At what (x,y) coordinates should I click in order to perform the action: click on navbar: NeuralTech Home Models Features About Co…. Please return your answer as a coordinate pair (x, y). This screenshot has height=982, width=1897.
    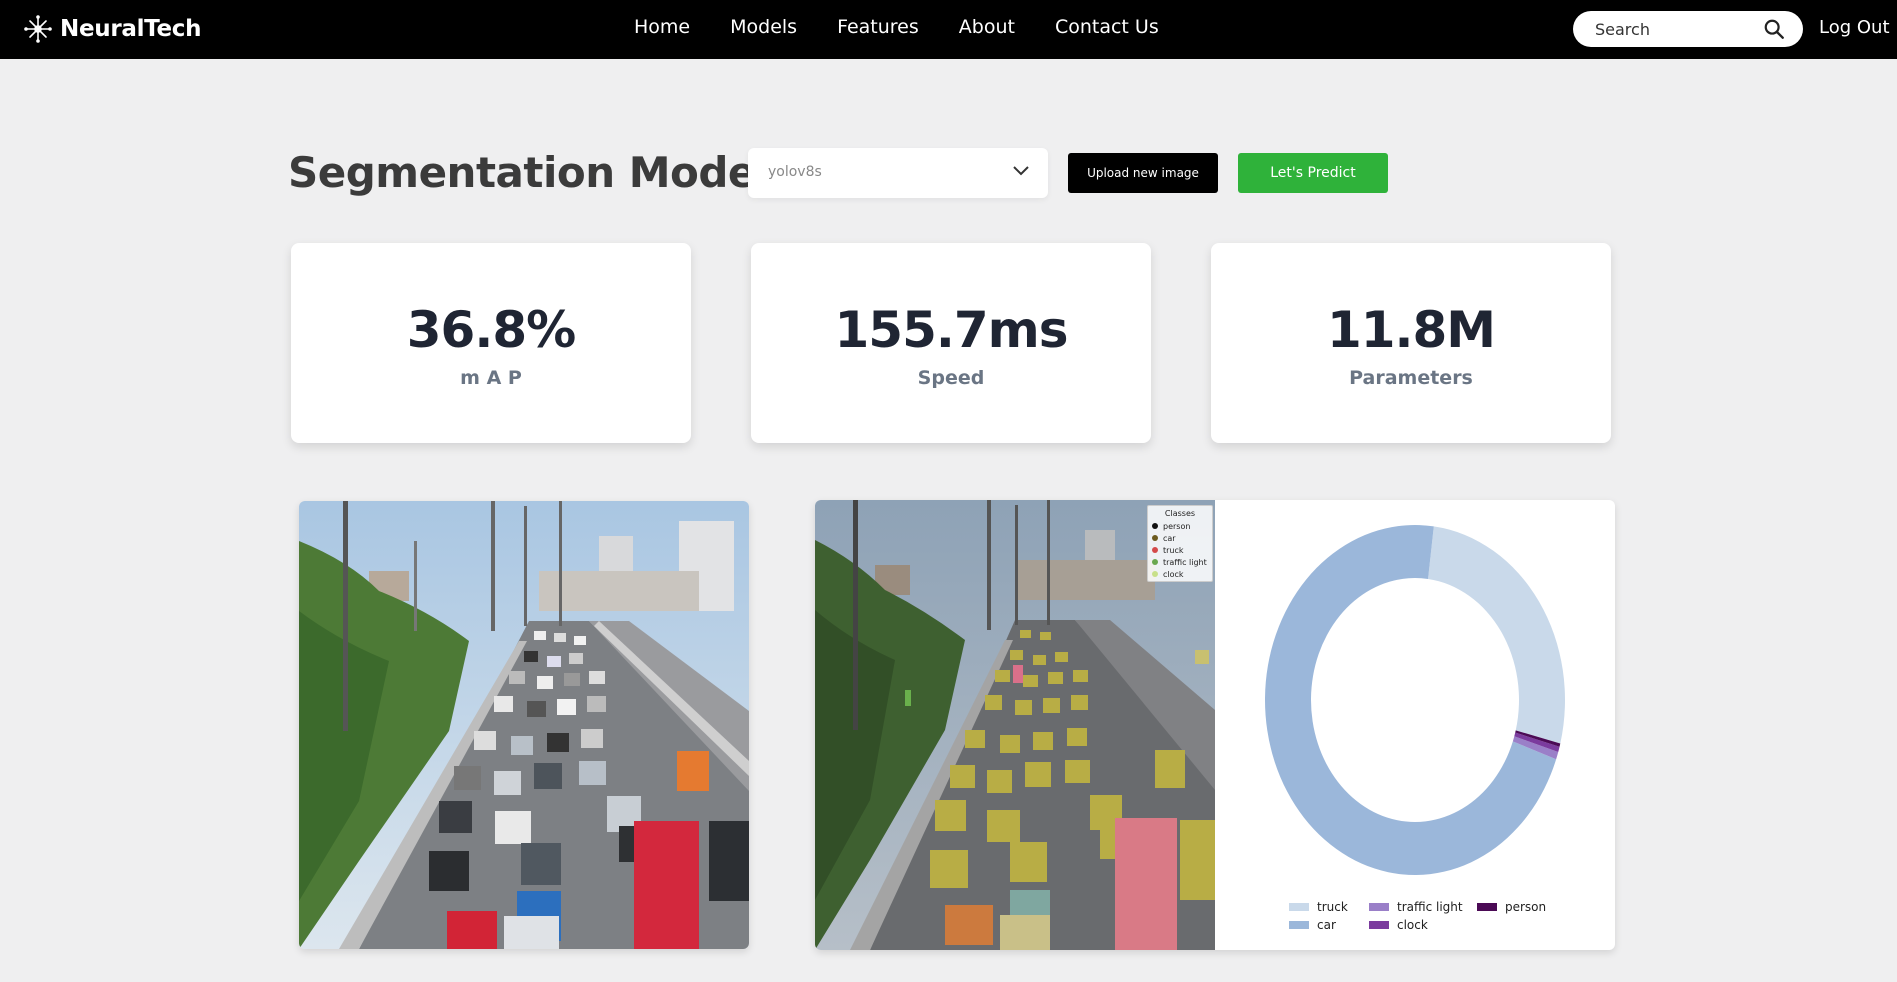
    Looking at the image, I should click on (948, 29).